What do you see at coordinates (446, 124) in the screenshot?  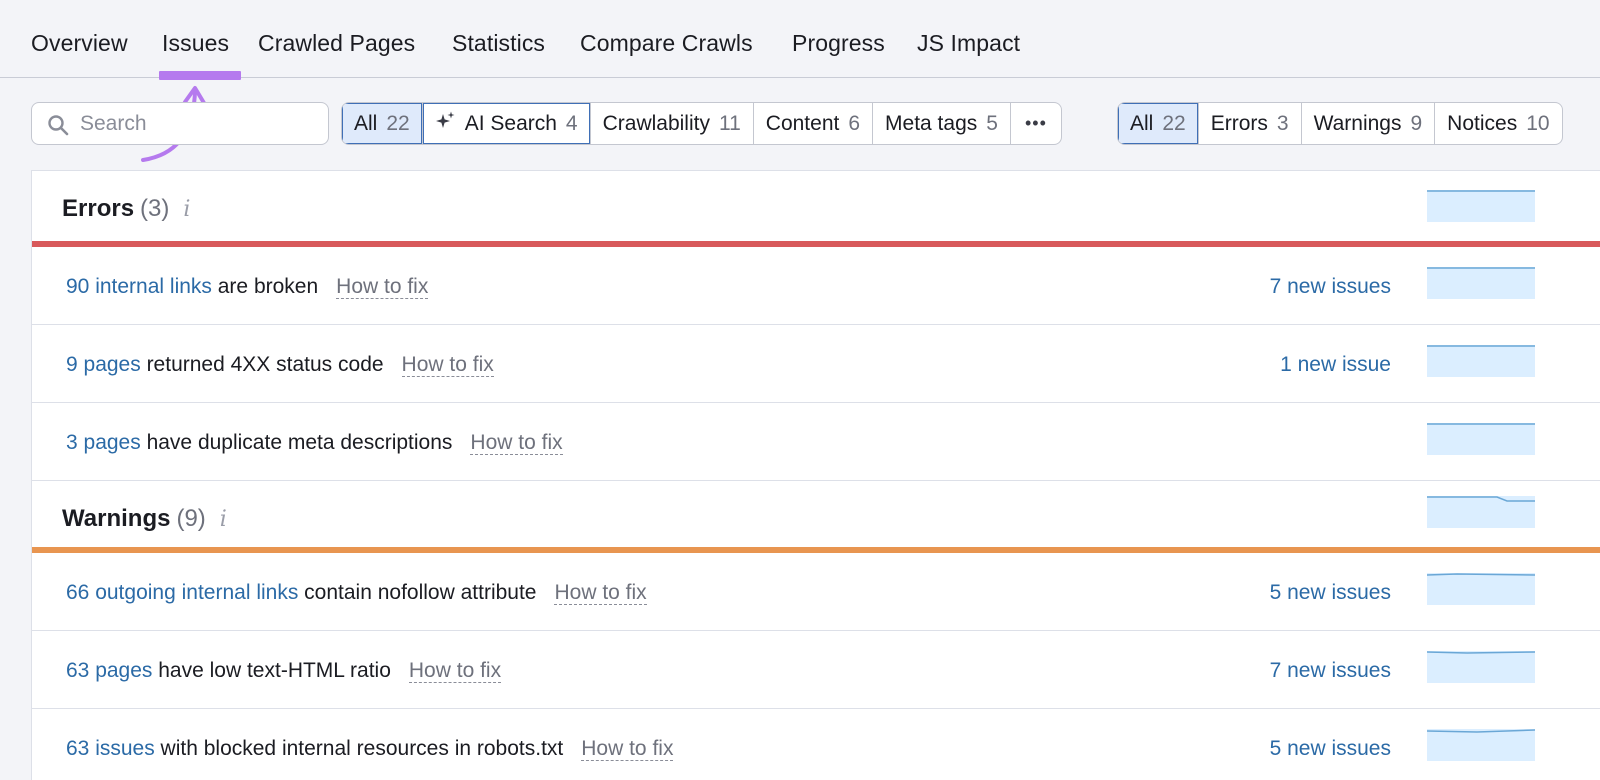 I see `sparkle-icon` at bounding box center [446, 124].